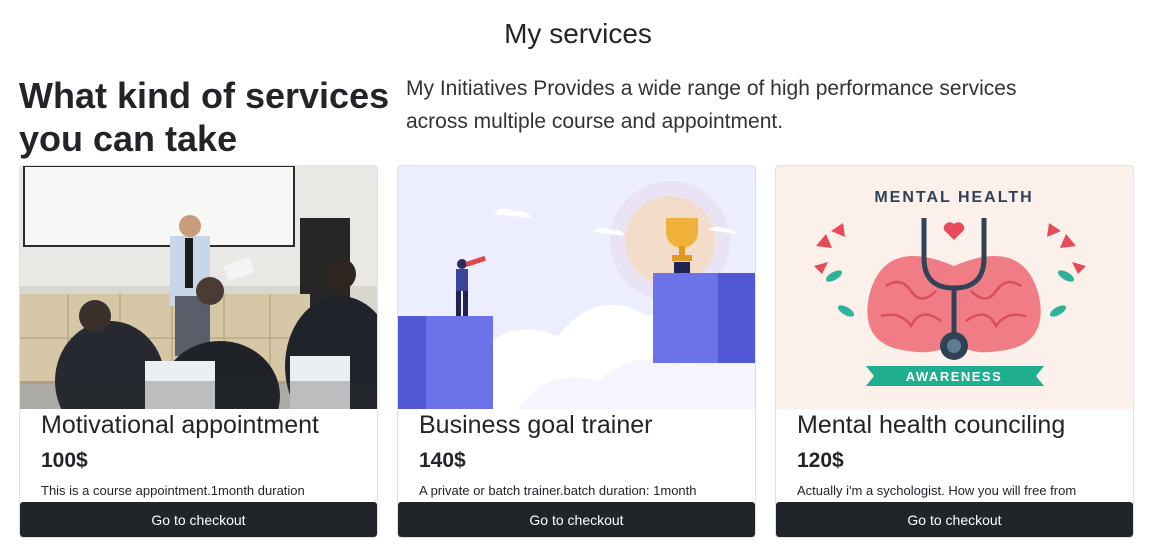 The width and height of the screenshot is (1156, 555). I want to click on service-price: 100$, so click(64, 460).